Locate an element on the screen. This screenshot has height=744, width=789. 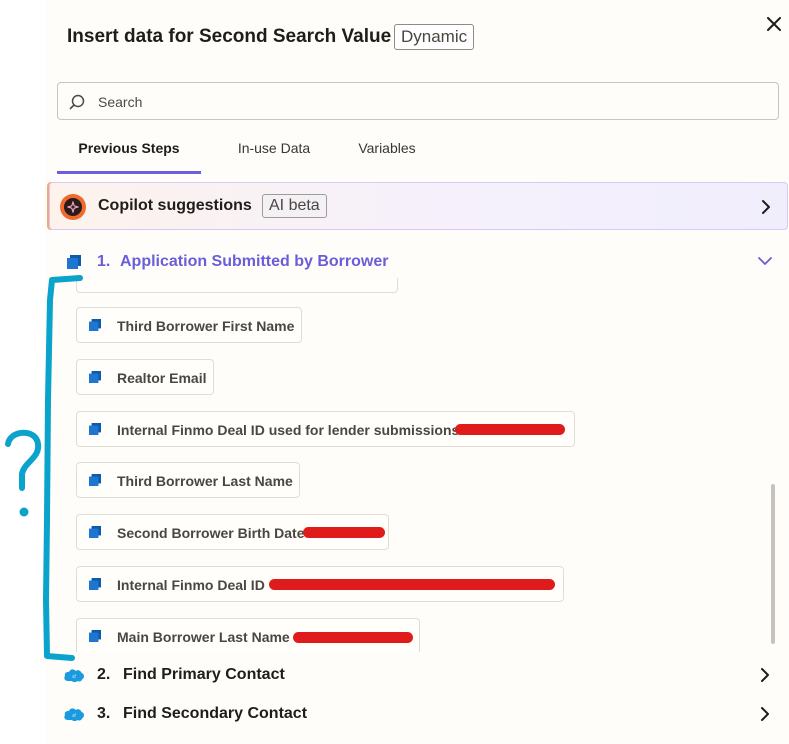
search-input is located at coordinates (428, 102).